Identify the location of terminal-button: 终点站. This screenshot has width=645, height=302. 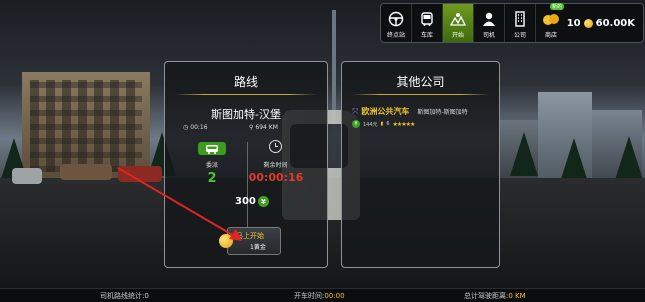
(396, 23).